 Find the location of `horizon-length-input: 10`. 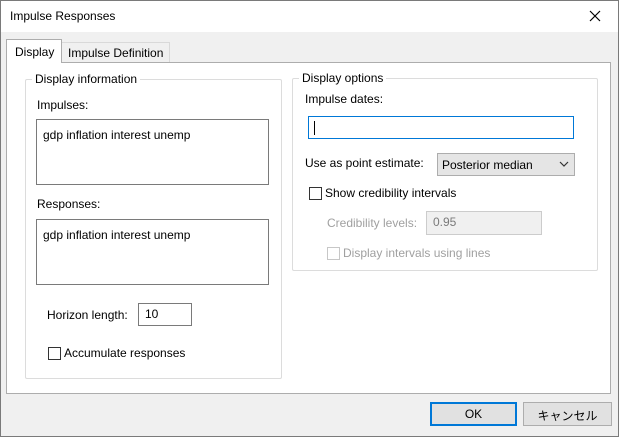

horizon-length-input: 10 is located at coordinates (165, 314).